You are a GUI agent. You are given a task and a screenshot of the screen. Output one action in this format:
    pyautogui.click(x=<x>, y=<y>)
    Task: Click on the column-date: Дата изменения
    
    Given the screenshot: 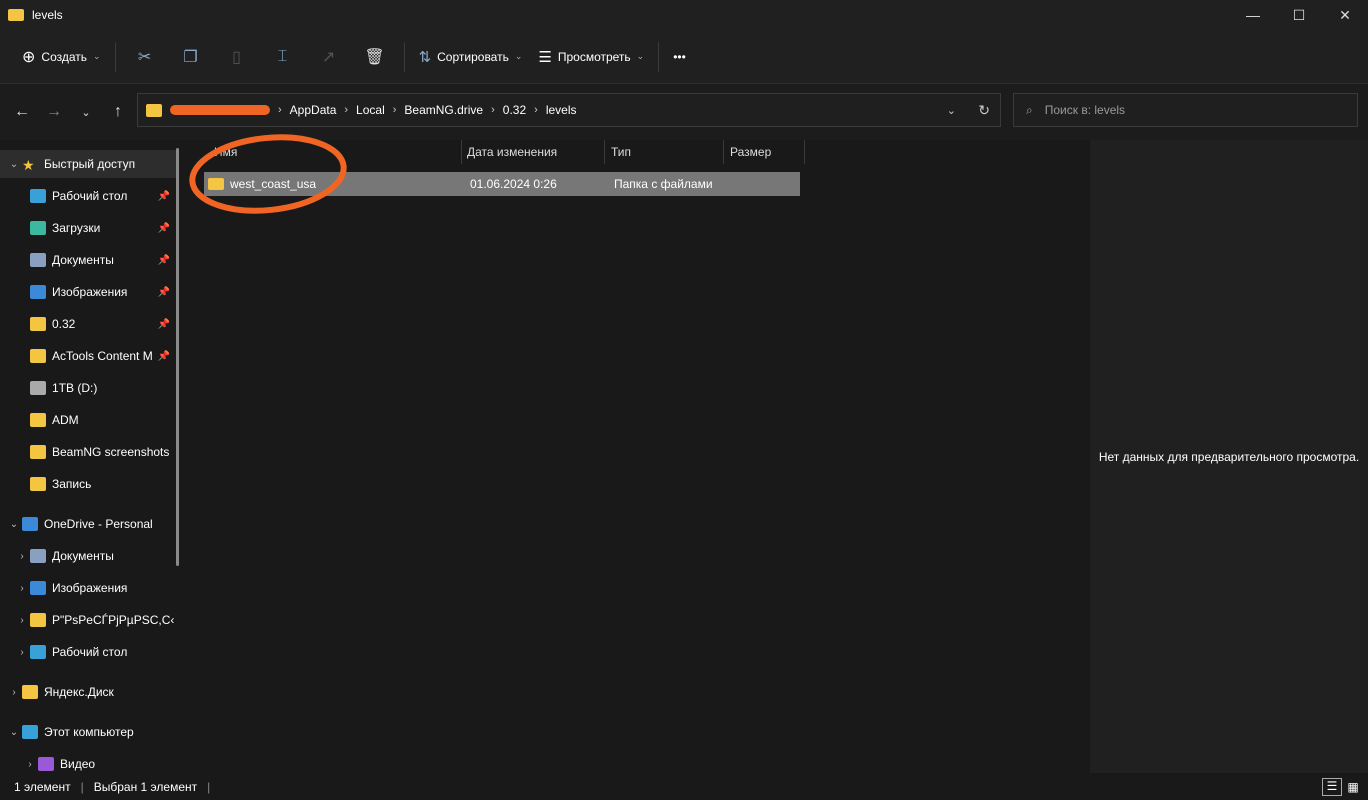 What is the action you would take?
    pyautogui.click(x=533, y=152)
    